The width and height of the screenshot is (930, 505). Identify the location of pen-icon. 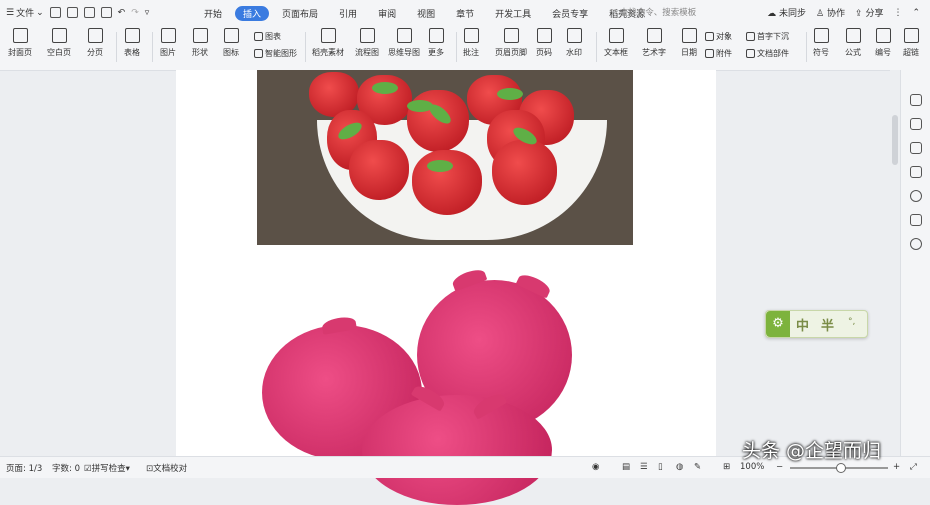
(916, 124).